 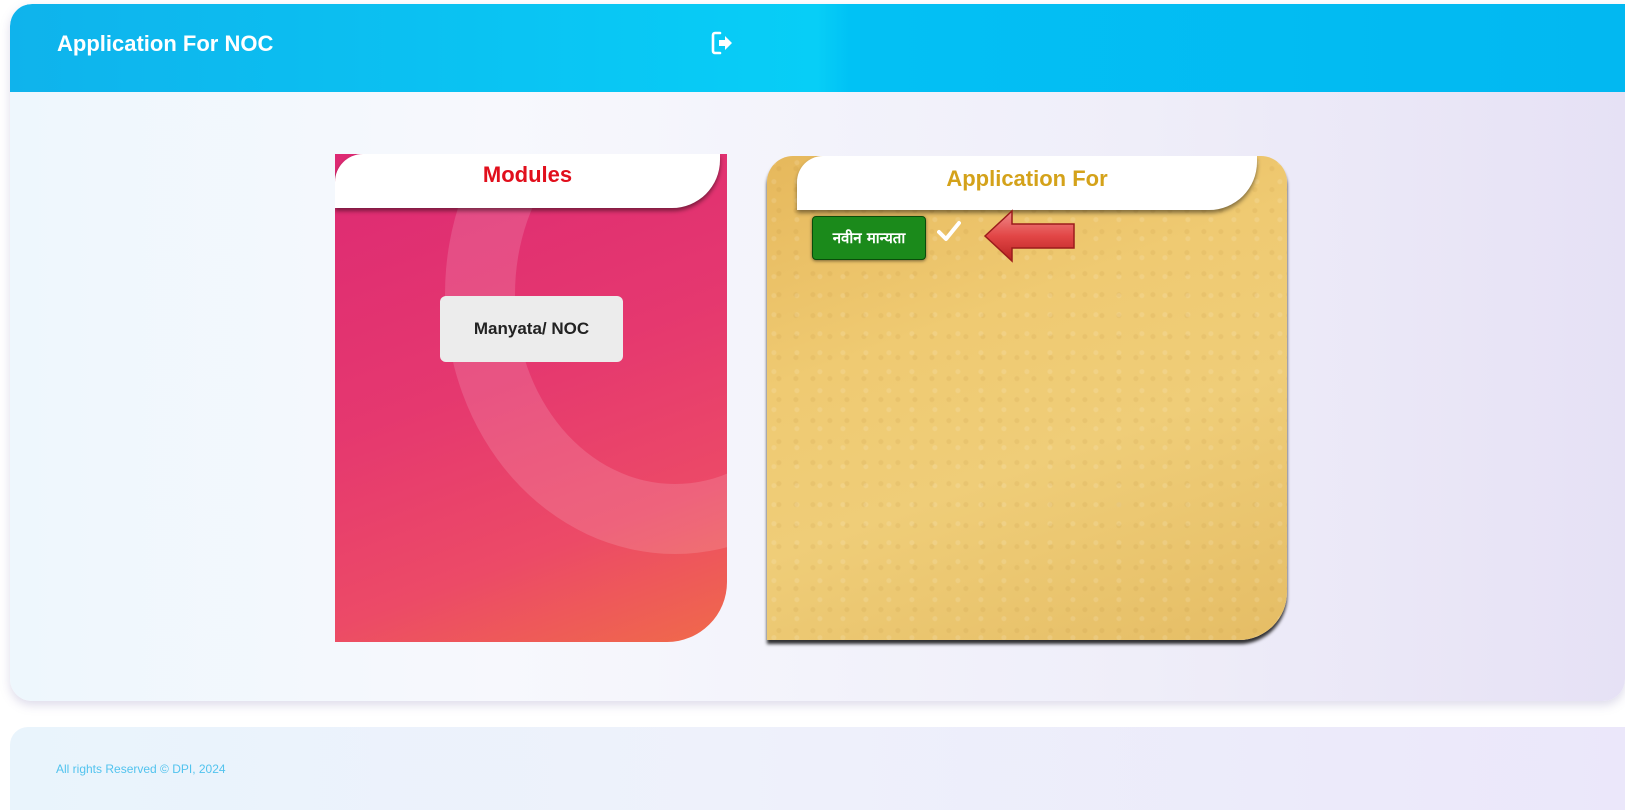 I want to click on application-option-naveen-manyata: नवीन मान्यता, so click(x=869, y=238).